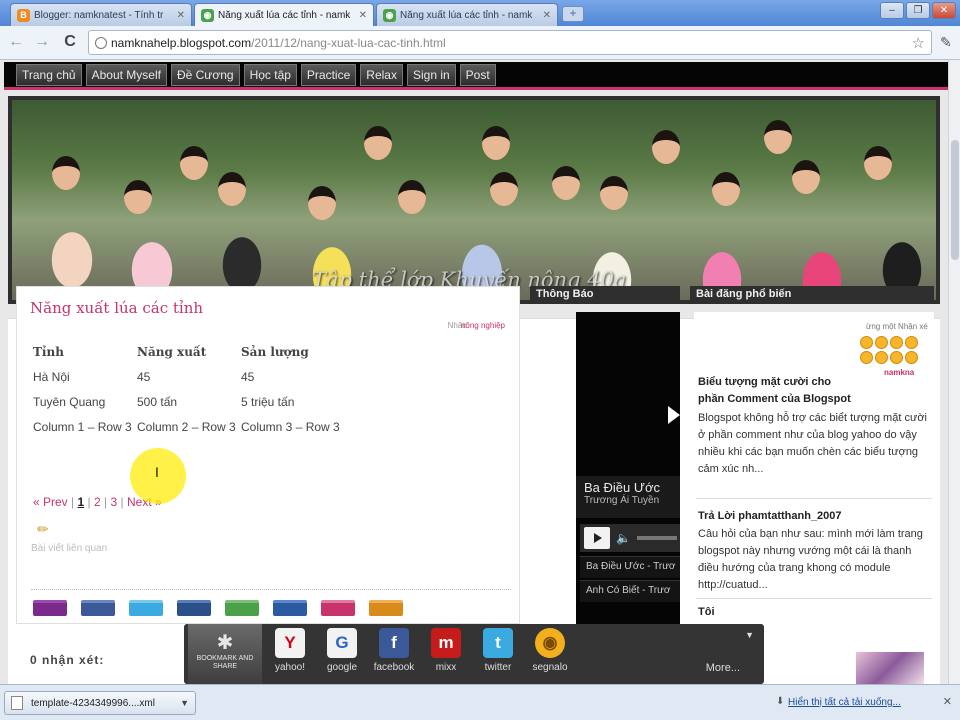 The width and height of the screenshot is (960, 720). What do you see at coordinates (342, 650) in the screenshot?
I see `share-google-button: G google` at bounding box center [342, 650].